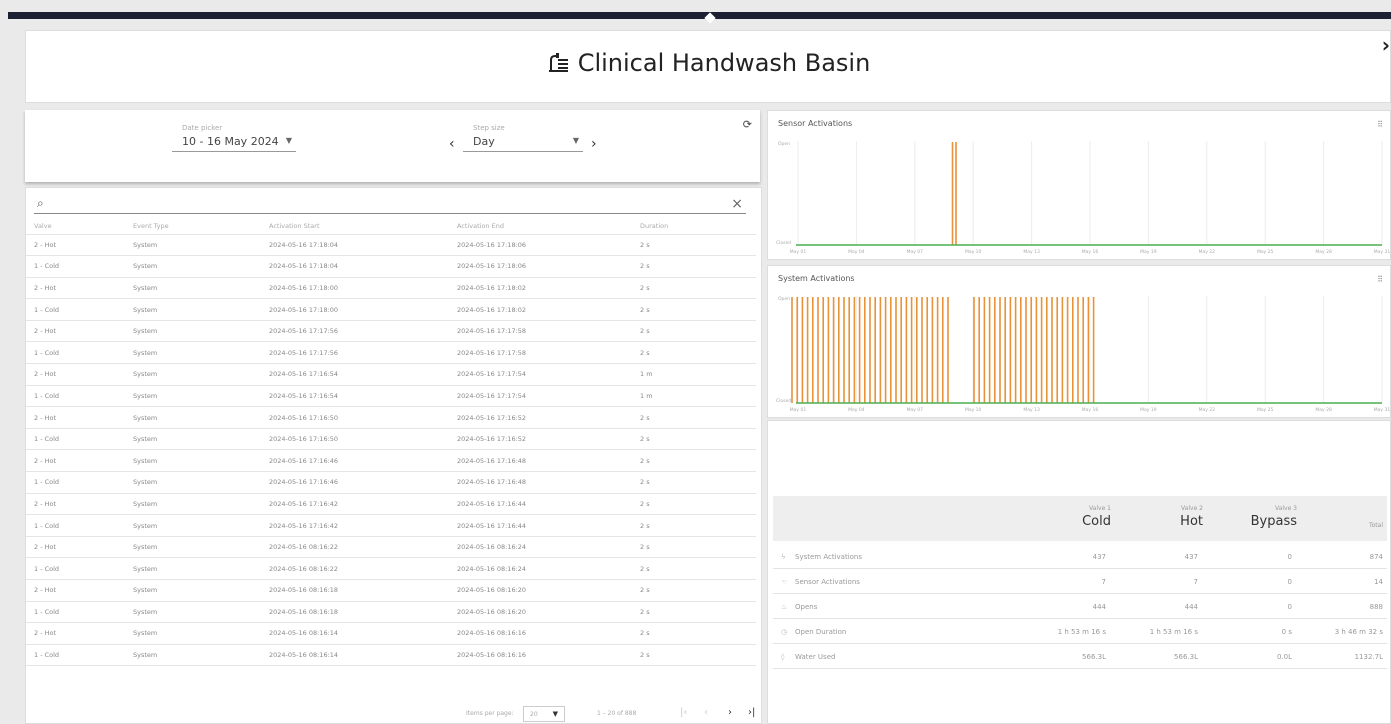 This screenshot has height=724, width=1391. I want to click on summary-row-label-wrap: ϟ System Activations, so click(821, 557).